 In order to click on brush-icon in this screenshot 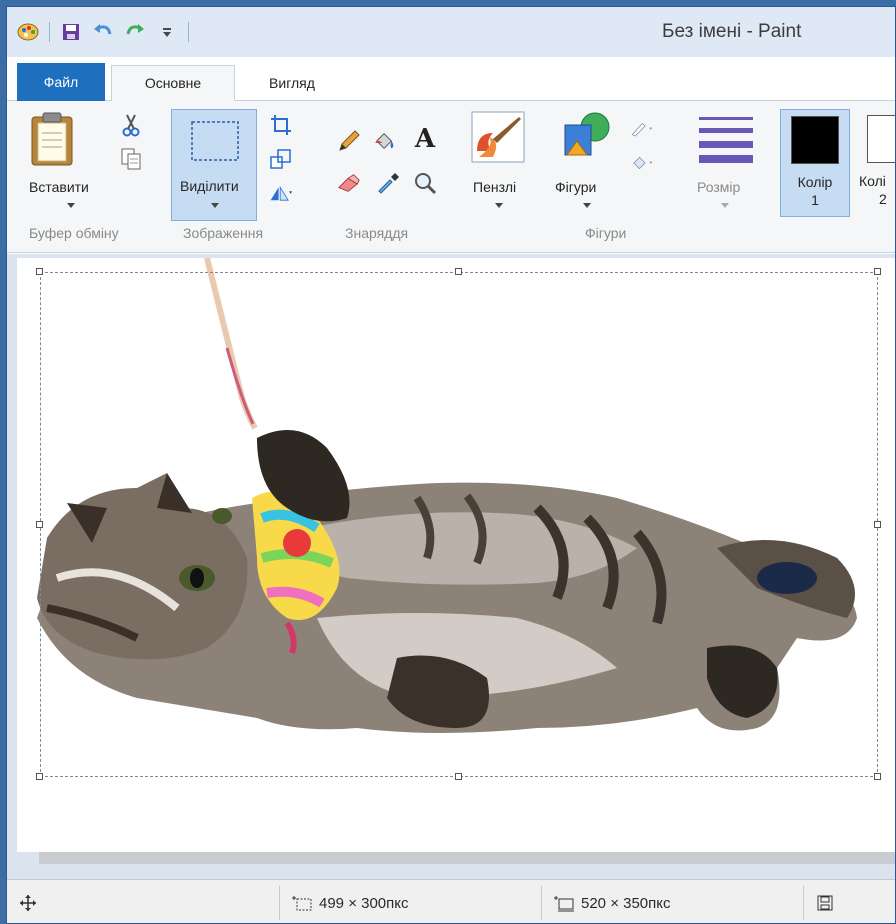, I will do `click(498, 137)`.